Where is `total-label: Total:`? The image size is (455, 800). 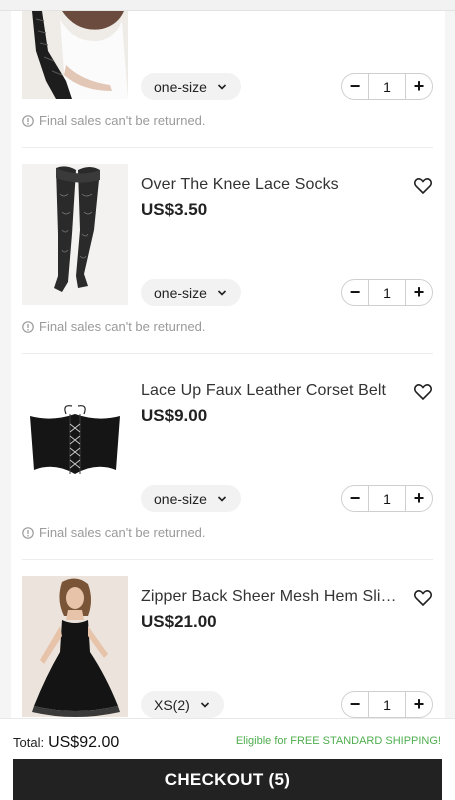 total-label: Total: is located at coordinates (29, 742).